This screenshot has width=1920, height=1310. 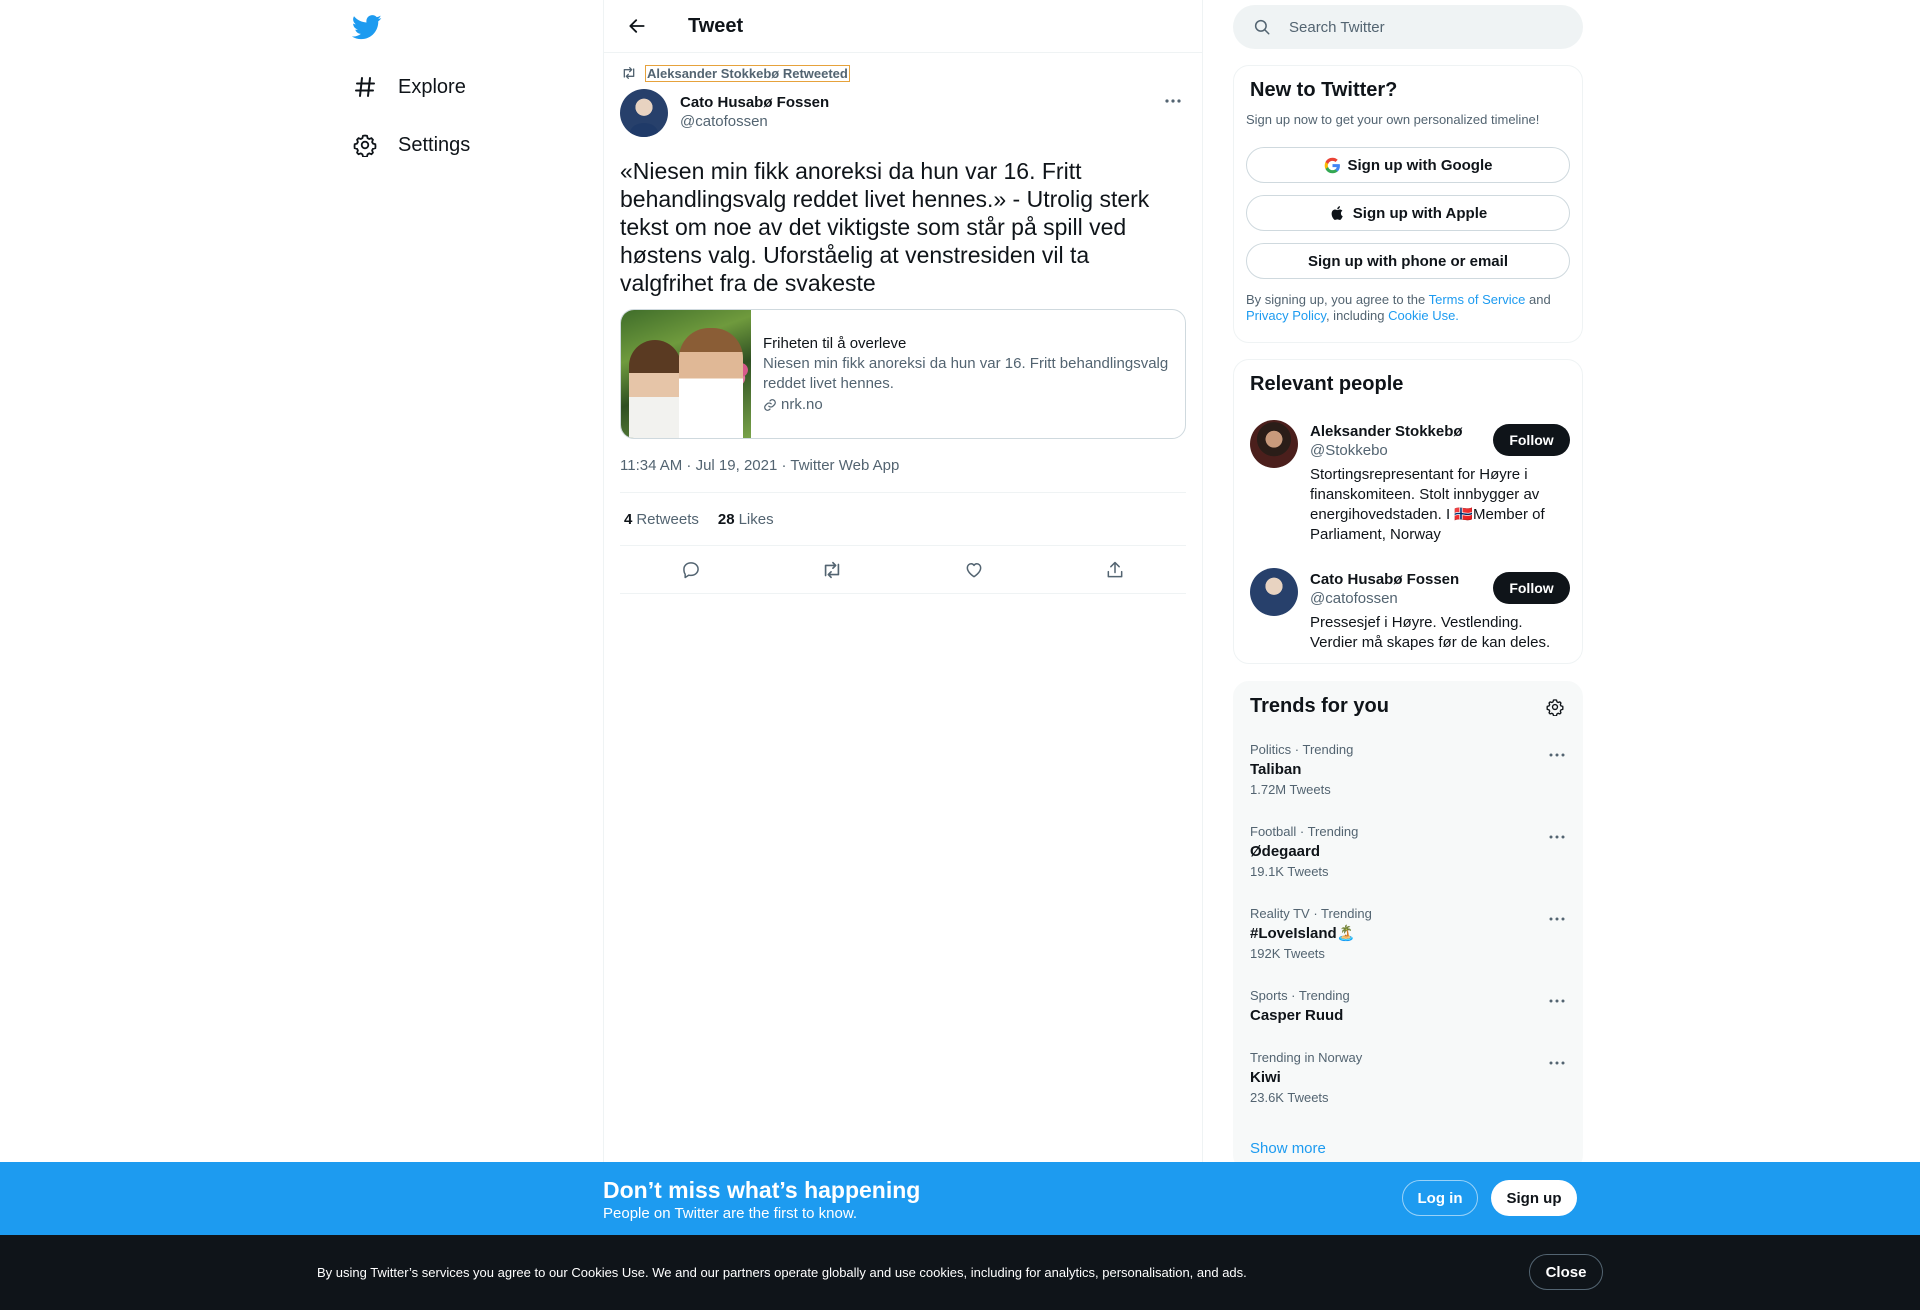 What do you see at coordinates (1286, 315) in the screenshot?
I see `privacy-link: Privacy Policy` at bounding box center [1286, 315].